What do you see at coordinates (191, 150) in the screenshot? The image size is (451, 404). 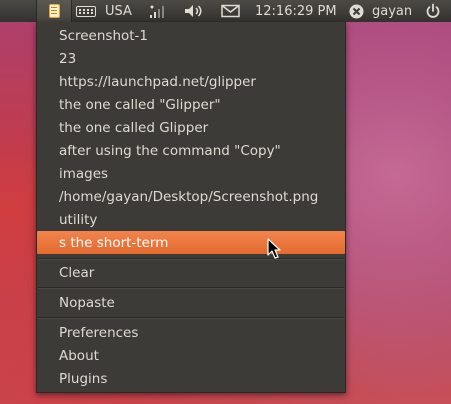 I see `history-item: after using the command "Copy"` at bounding box center [191, 150].